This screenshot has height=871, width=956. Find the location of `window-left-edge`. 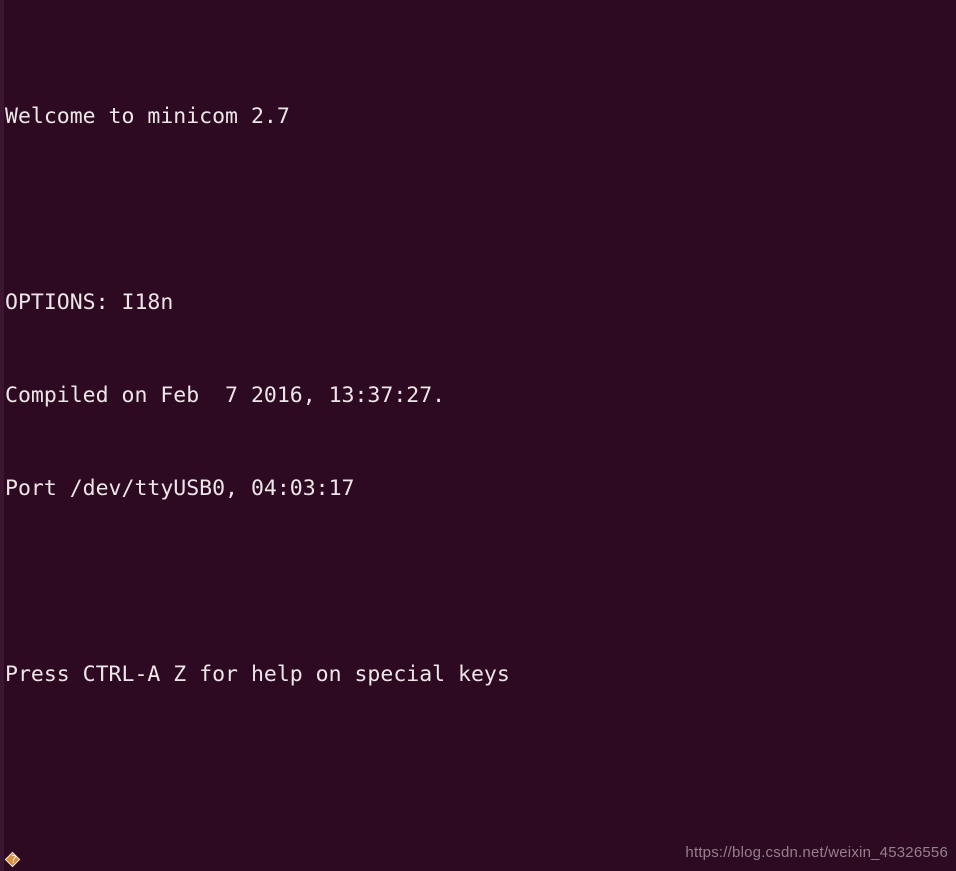

window-left-edge is located at coordinates (2, 435).